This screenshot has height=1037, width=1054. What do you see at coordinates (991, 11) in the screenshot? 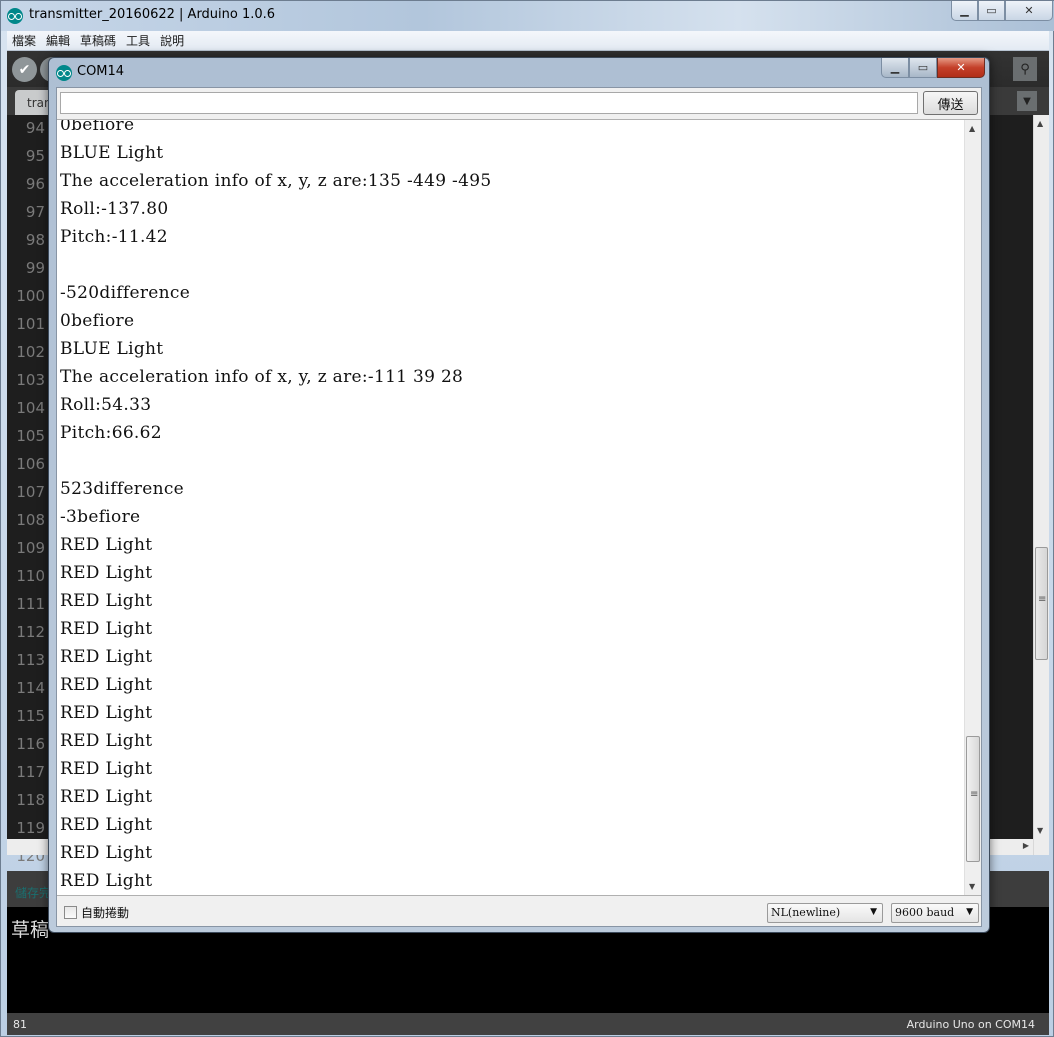
I see `ide-maximize-button: ▭` at bounding box center [991, 11].